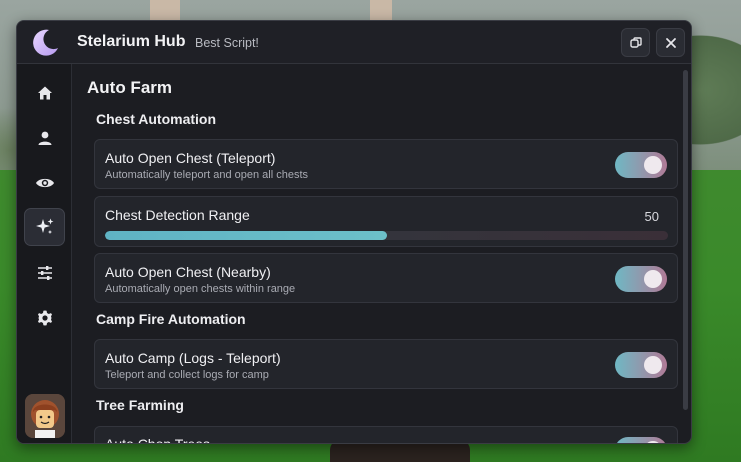  What do you see at coordinates (131, 41) in the screenshot?
I see `window-title: Stelarium Hub` at bounding box center [131, 41].